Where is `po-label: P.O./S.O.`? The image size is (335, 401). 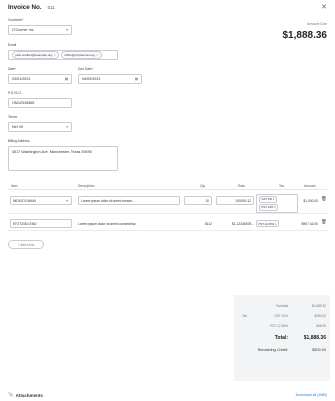 po-label: P.O./S.O. is located at coordinates (15, 93).